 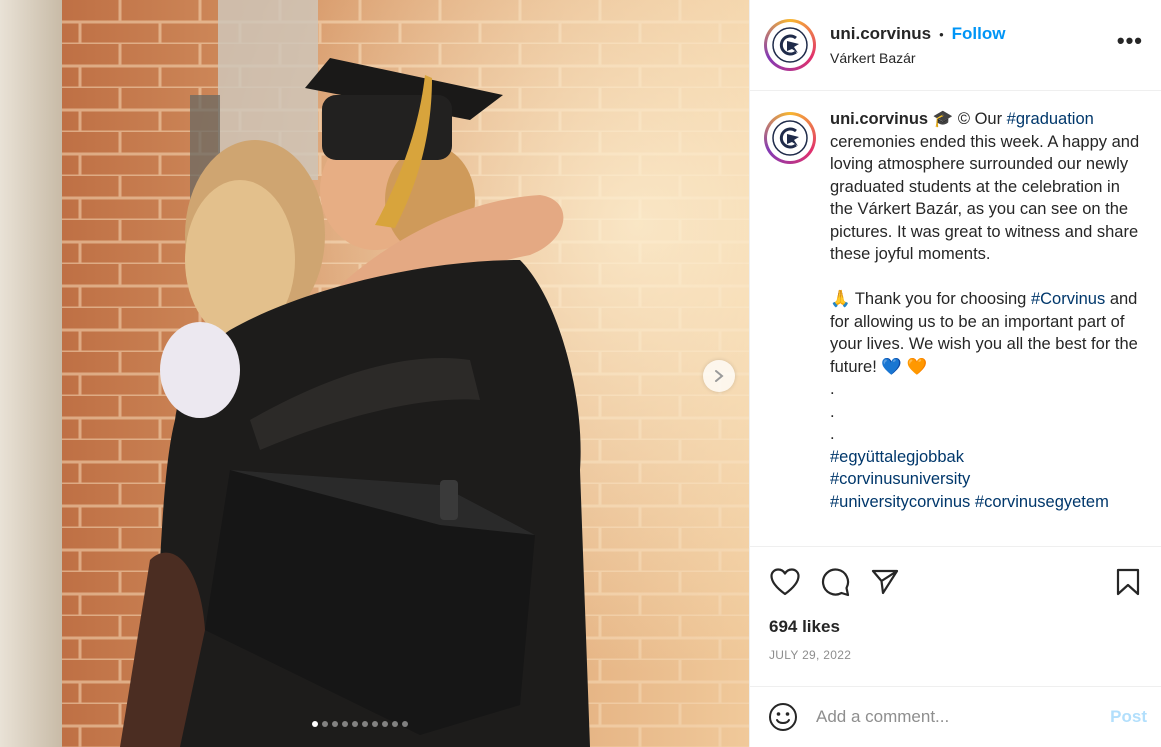 I want to click on paper-plane-icon, so click(x=885, y=582).